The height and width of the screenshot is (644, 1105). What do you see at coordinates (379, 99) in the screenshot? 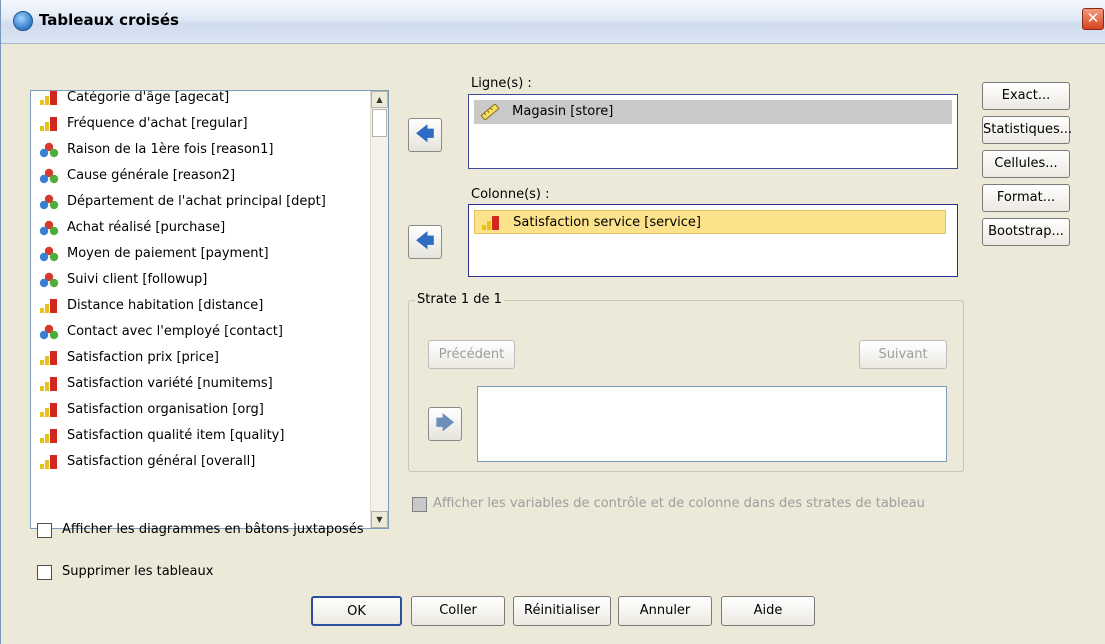
I see `scroll-up-button: ▲` at bounding box center [379, 99].